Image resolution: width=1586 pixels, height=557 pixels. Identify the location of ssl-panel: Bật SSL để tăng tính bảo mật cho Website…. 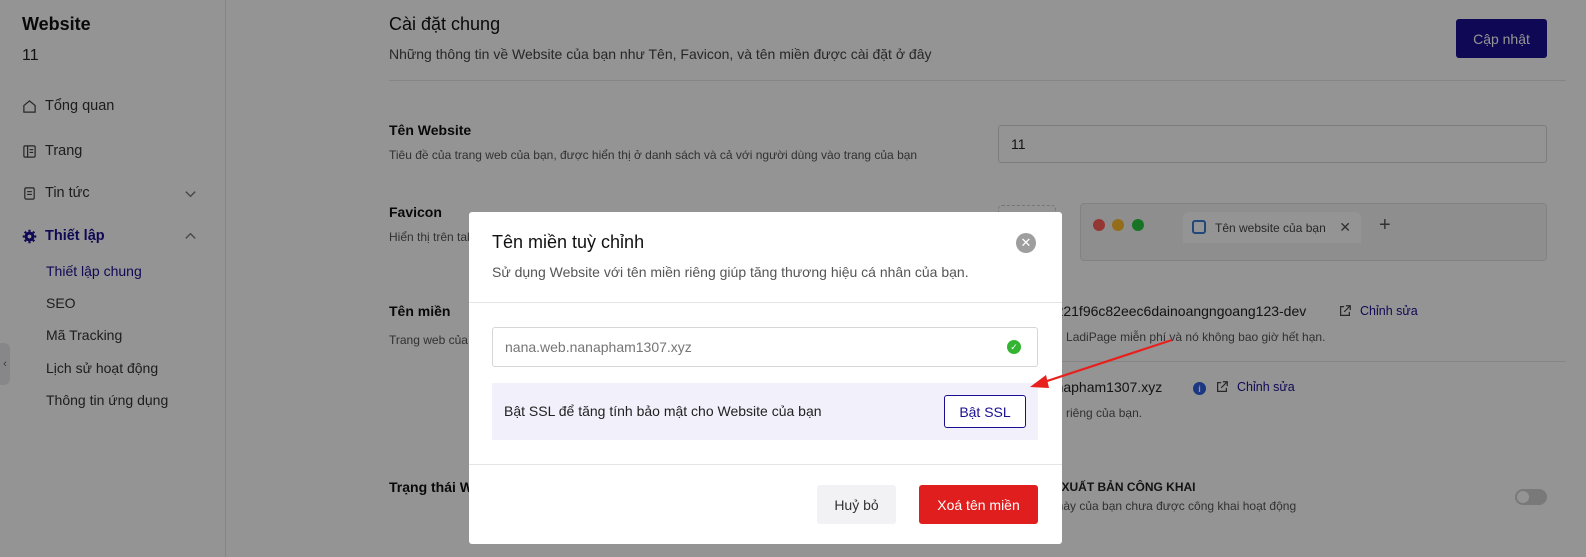
(765, 411).